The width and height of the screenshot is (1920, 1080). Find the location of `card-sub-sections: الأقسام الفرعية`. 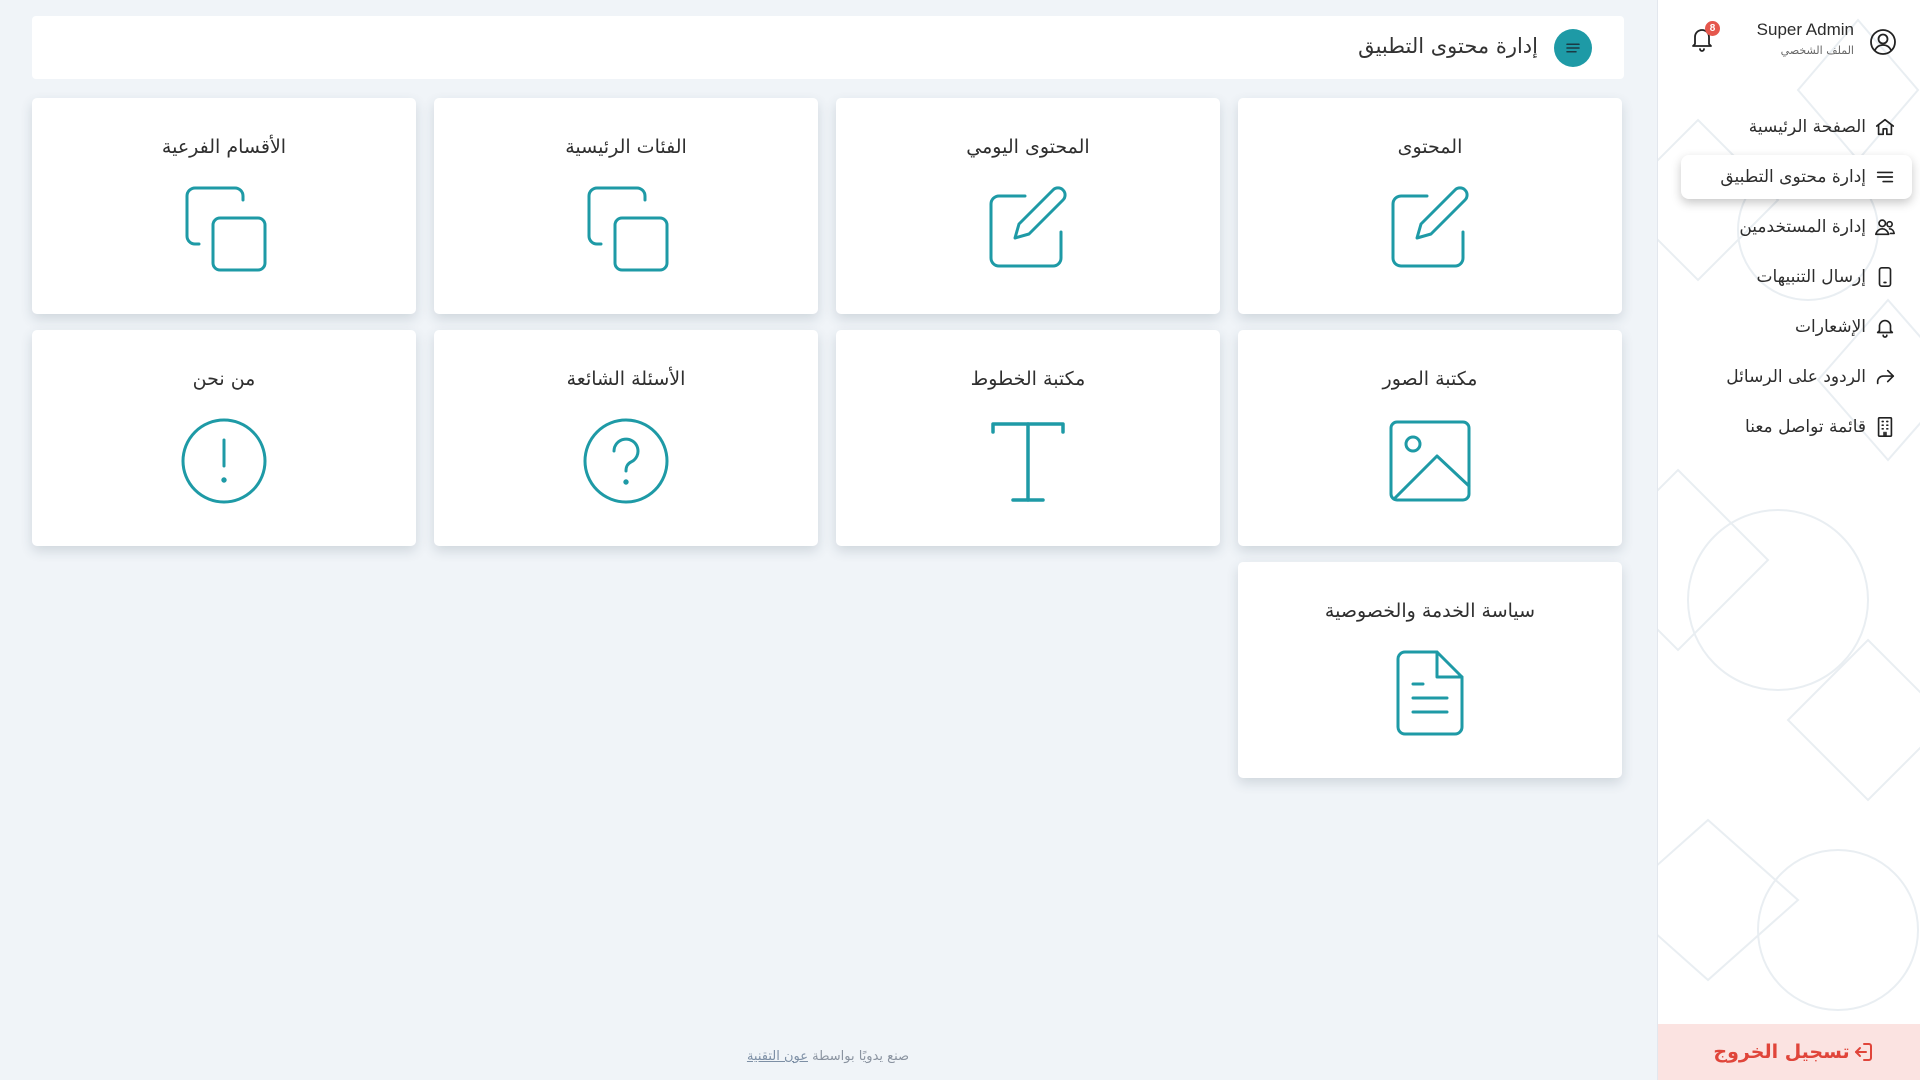

card-sub-sections: الأقسام الفرعية is located at coordinates (224, 206).